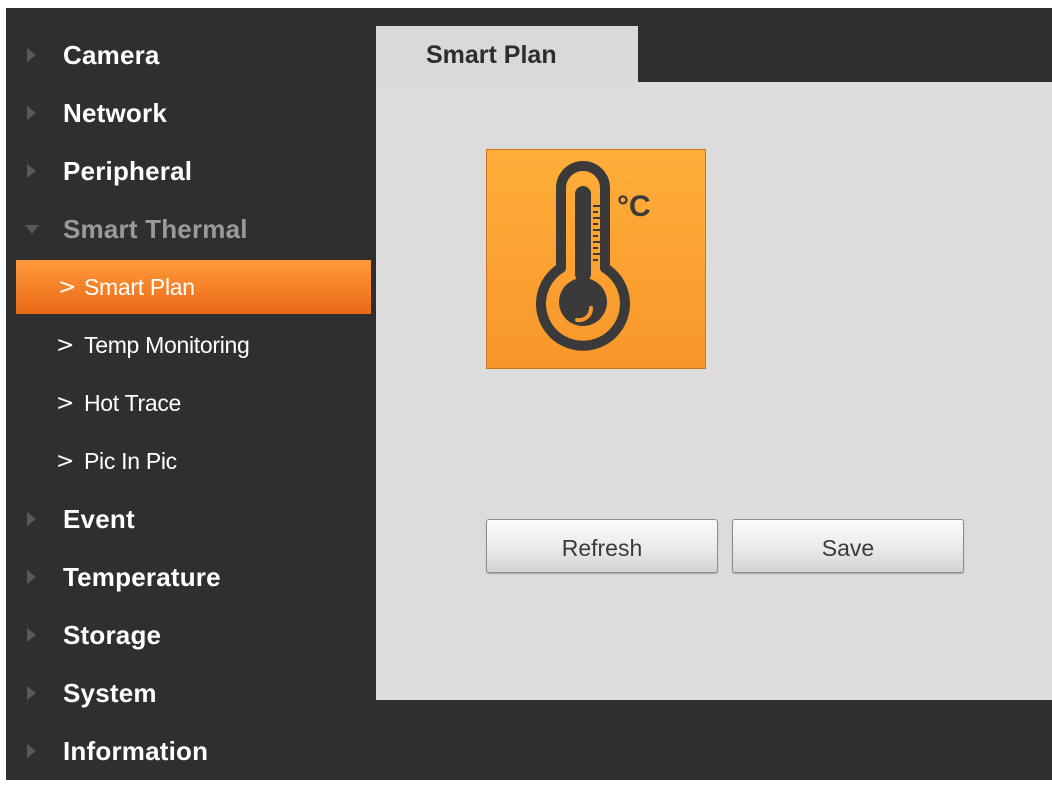 The height and width of the screenshot is (787, 1052). I want to click on sidebar-subitem-label: Smart Plan, so click(139, 286).